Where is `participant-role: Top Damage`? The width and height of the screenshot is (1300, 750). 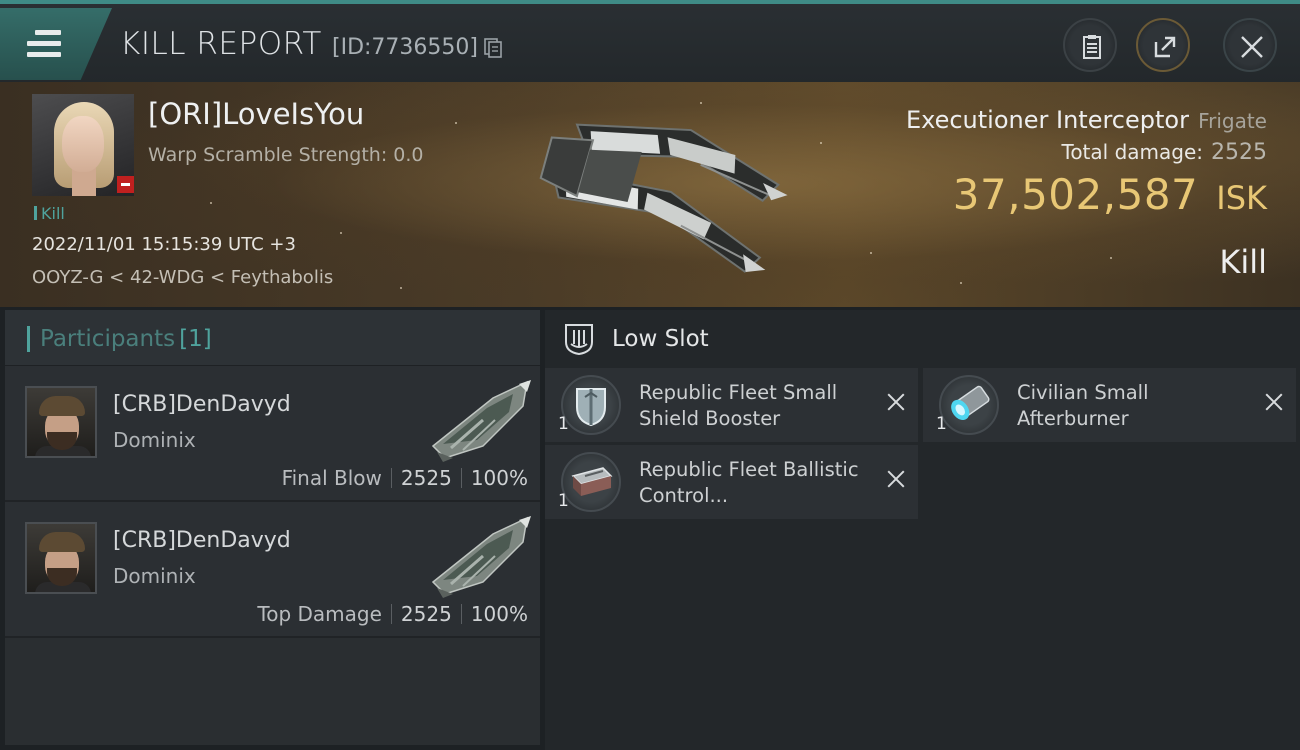
participant-role: Top Damage is located at coordinates (319, 614).